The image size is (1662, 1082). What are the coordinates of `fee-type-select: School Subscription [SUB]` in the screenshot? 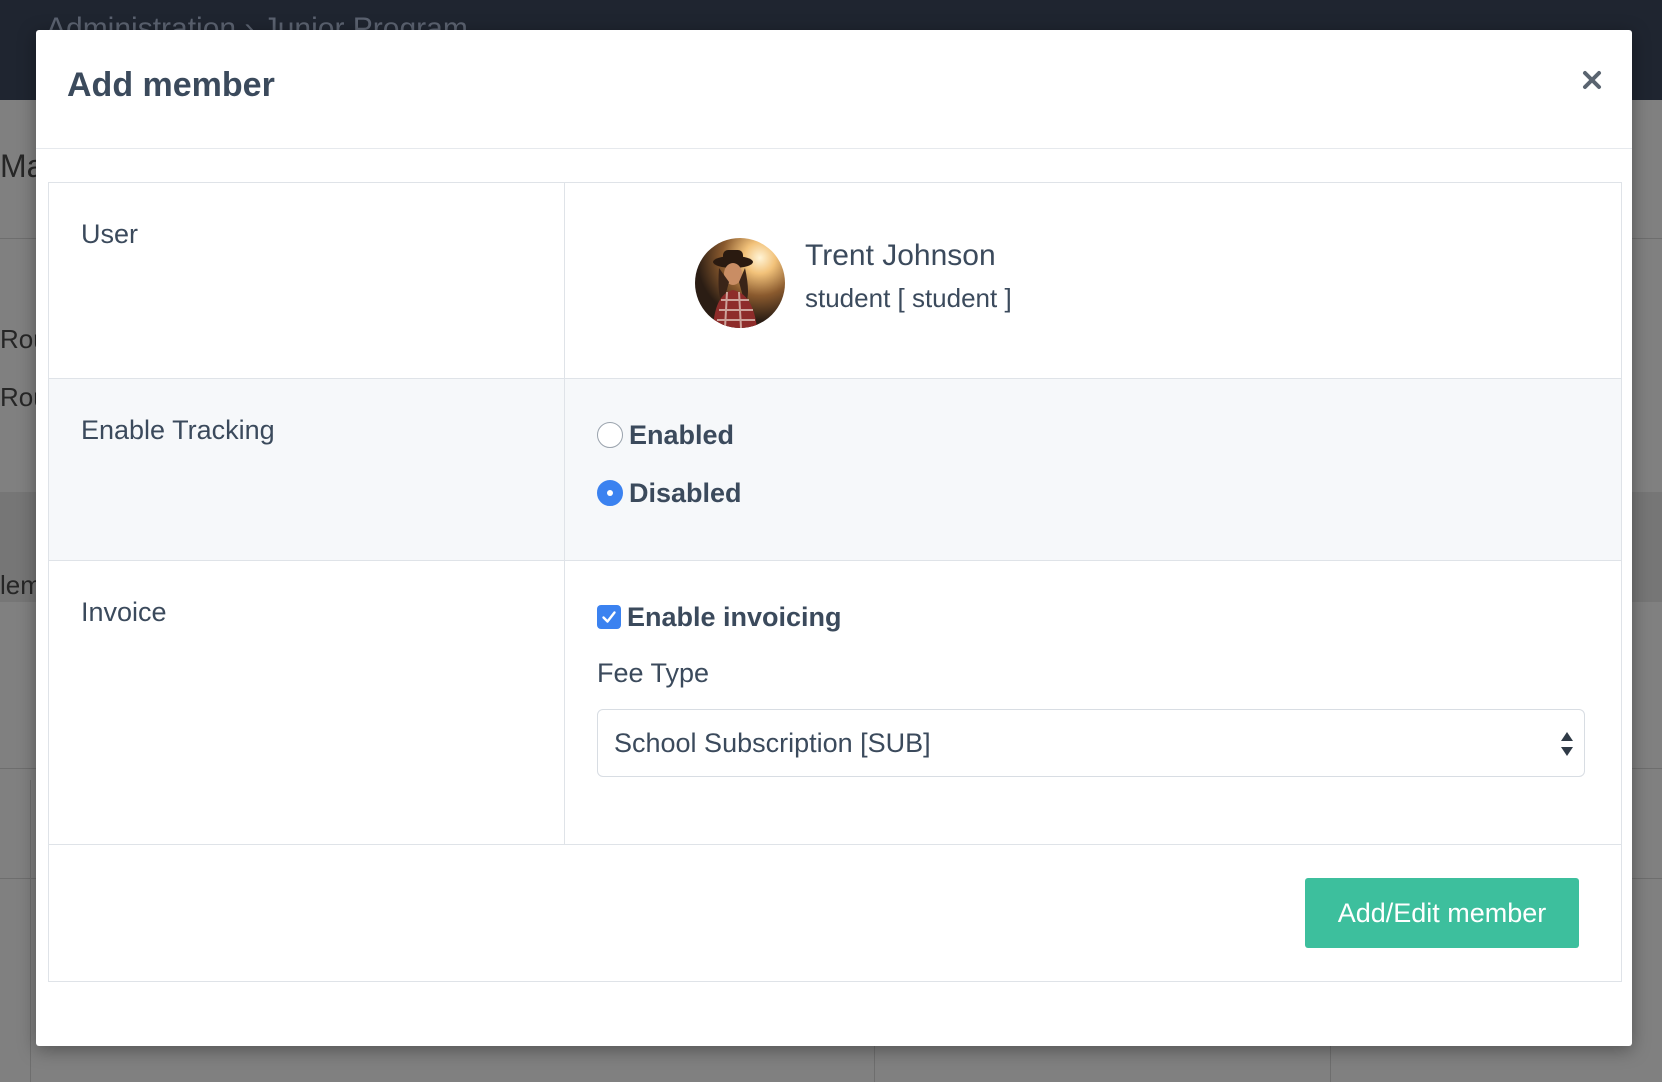 It's located at (1091, 743).